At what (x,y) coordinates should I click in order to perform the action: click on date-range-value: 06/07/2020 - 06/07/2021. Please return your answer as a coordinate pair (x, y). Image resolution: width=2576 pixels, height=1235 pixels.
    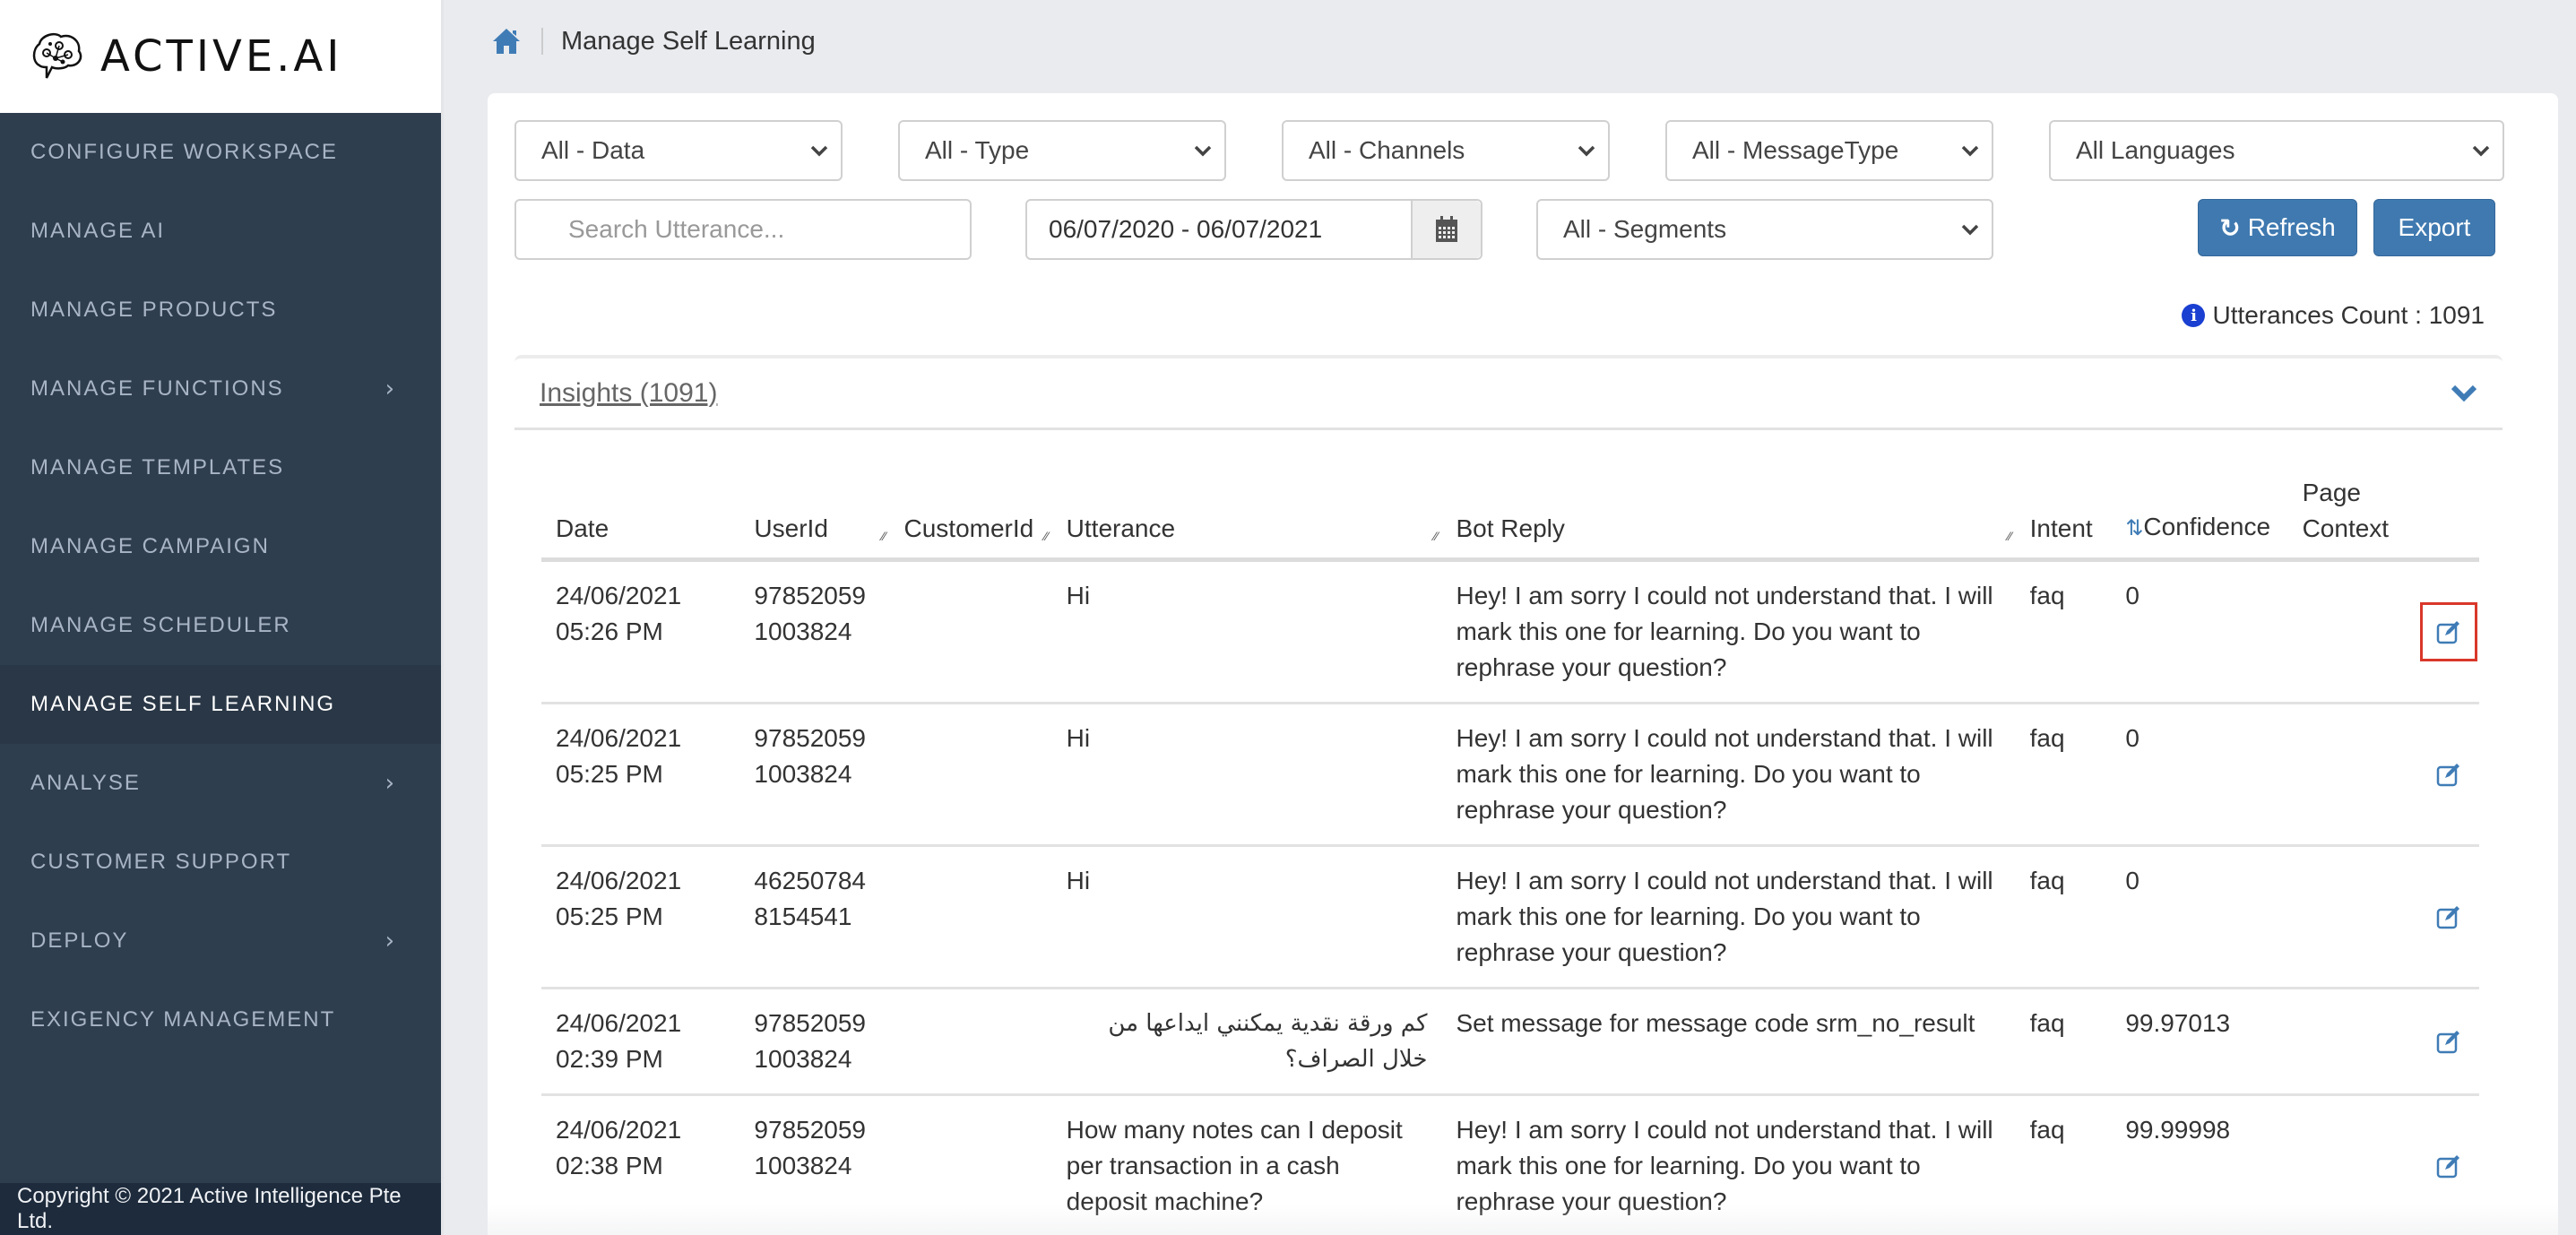
    Looking at the image, I should click on (1186, 229).